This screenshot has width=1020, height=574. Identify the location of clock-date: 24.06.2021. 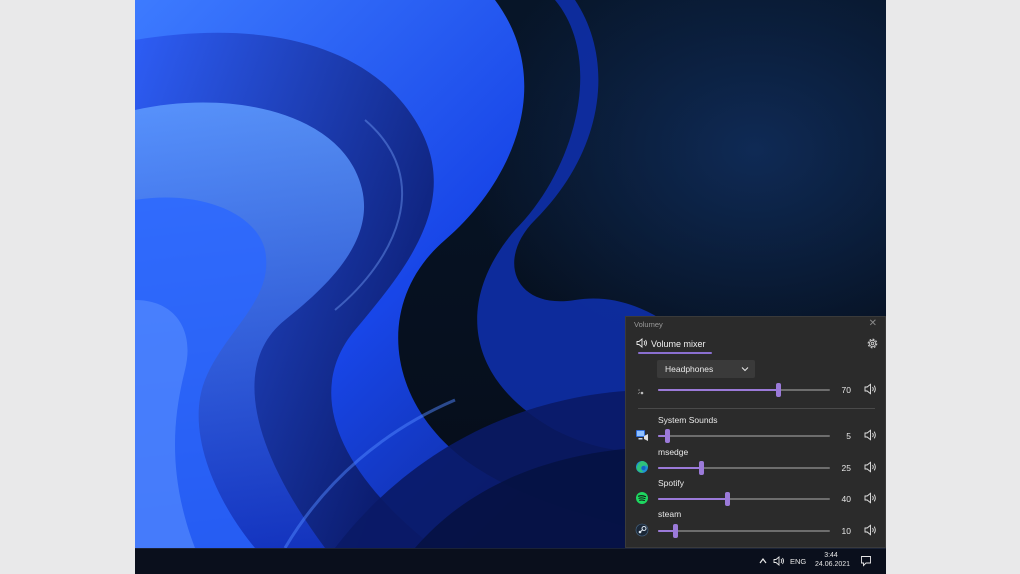
(833, 564).